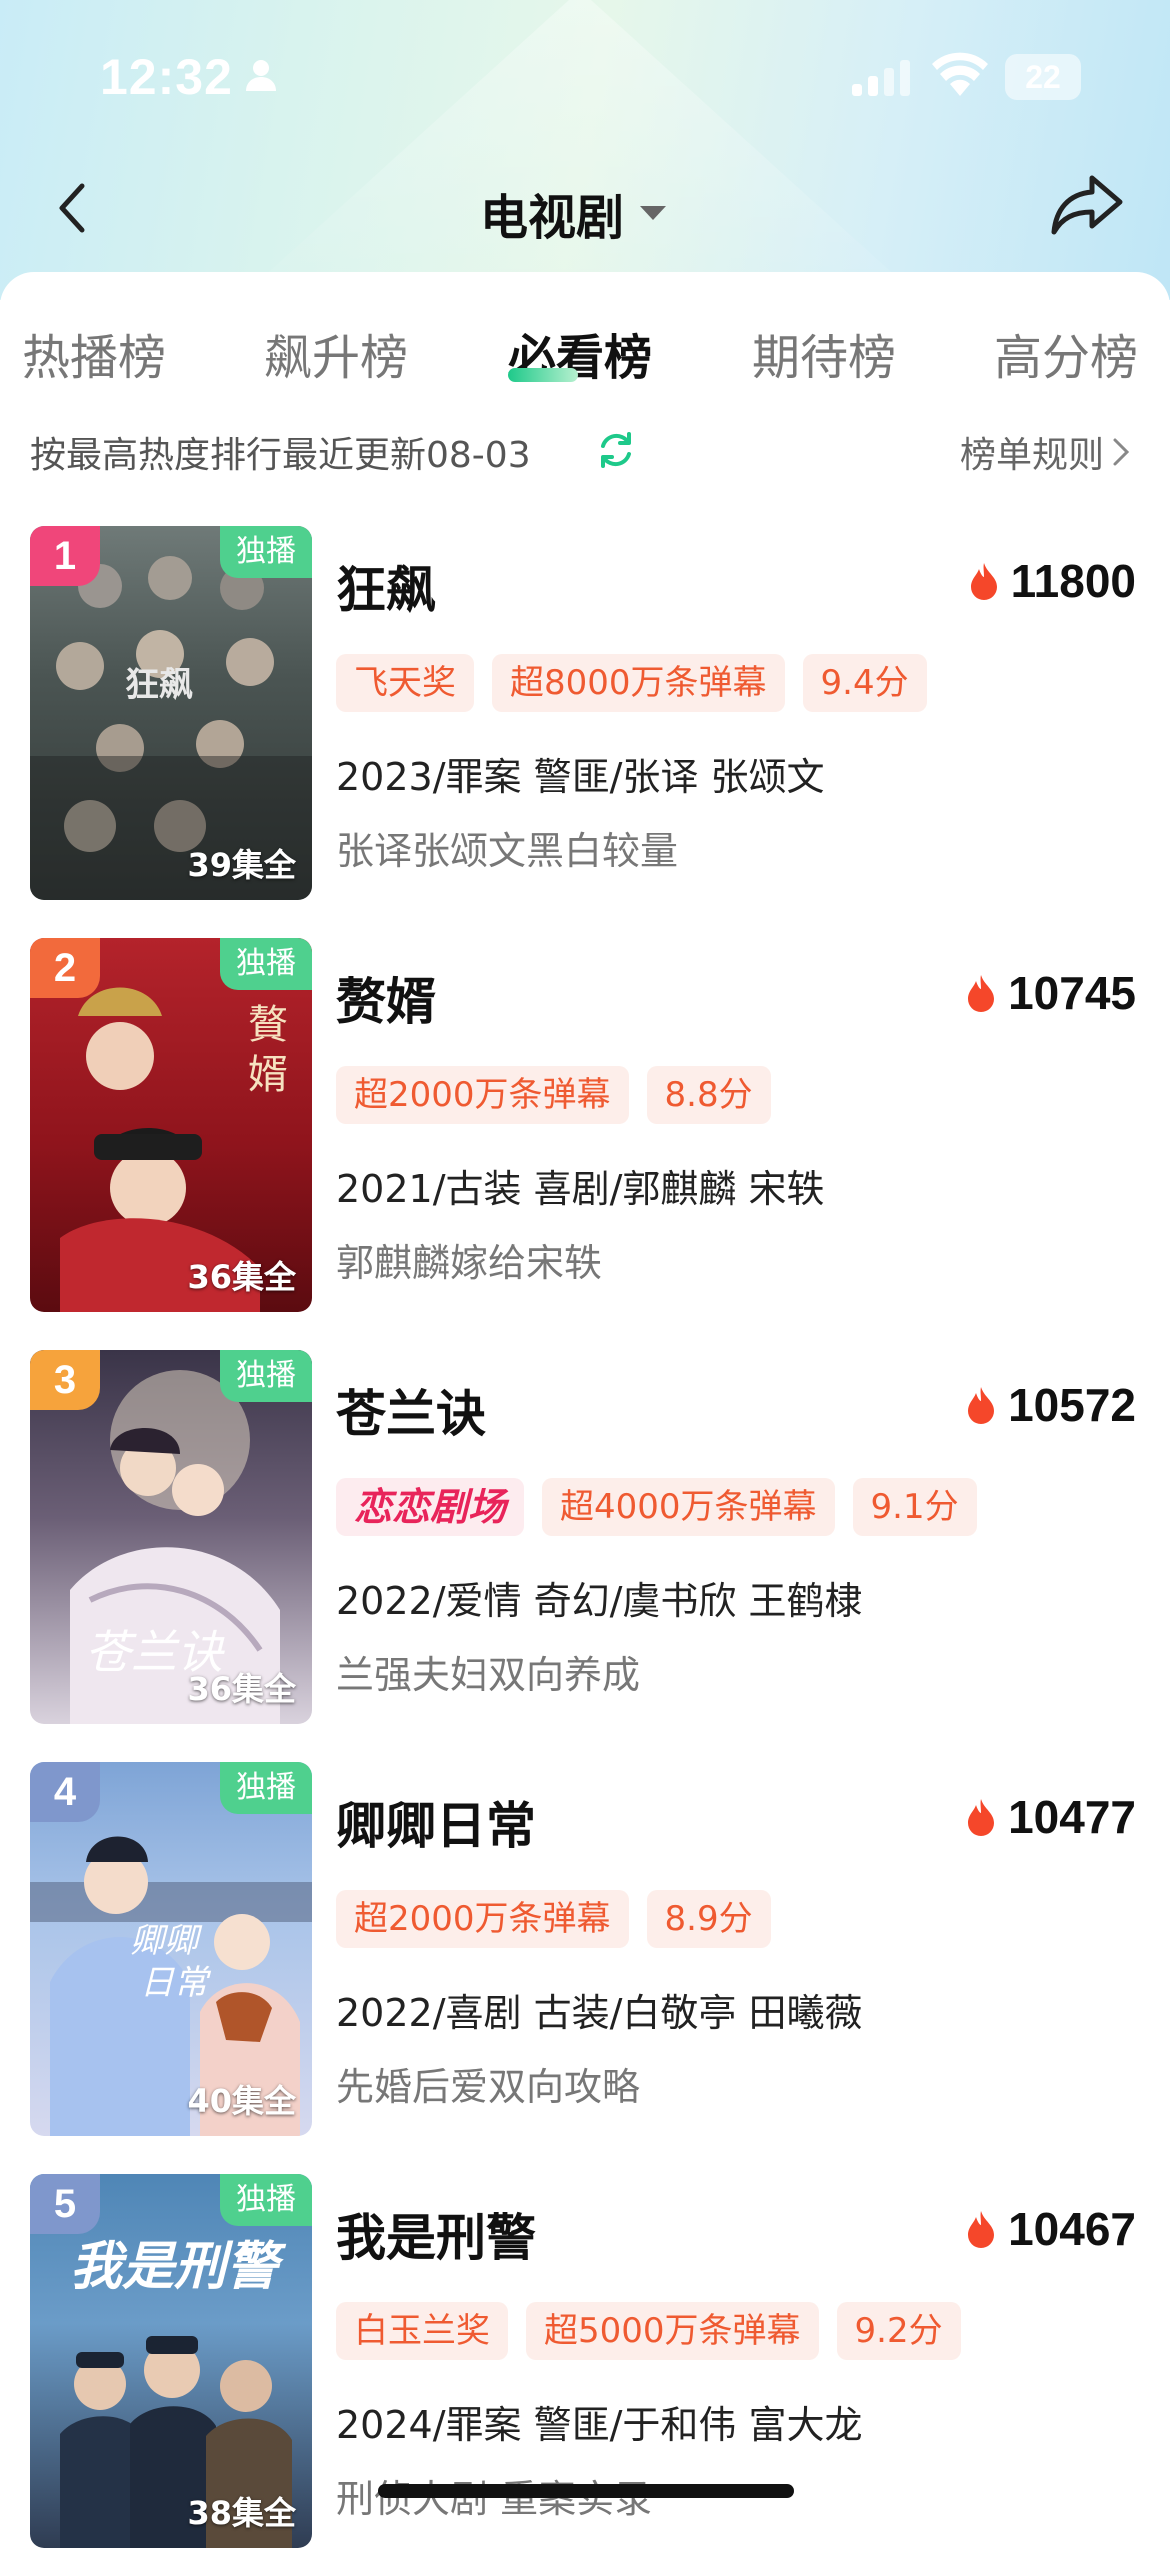 The image size is (1170, 2574). Describe the element at coordinates (171, 1537) in the screenshot. I see `poster-image: 苍兰诀 3 独播 36集全` at that location.